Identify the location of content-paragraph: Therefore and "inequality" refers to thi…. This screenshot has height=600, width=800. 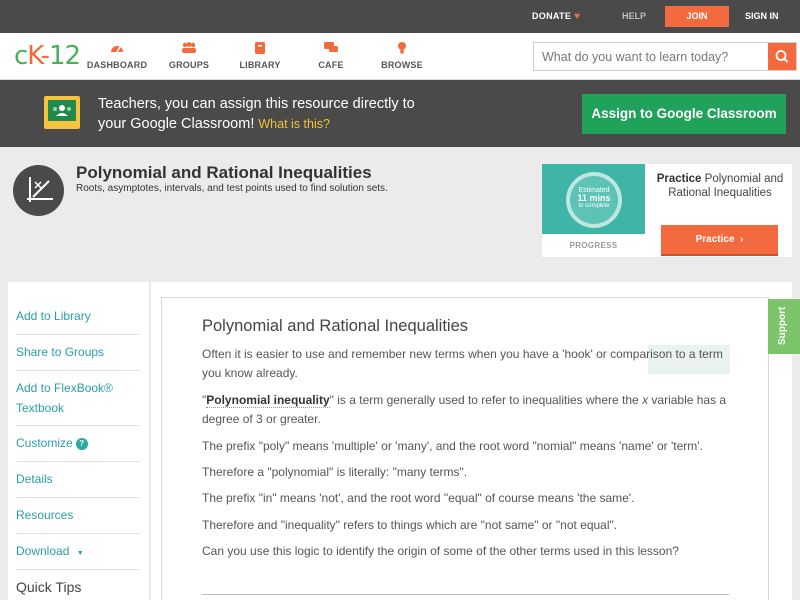
(410, 525).